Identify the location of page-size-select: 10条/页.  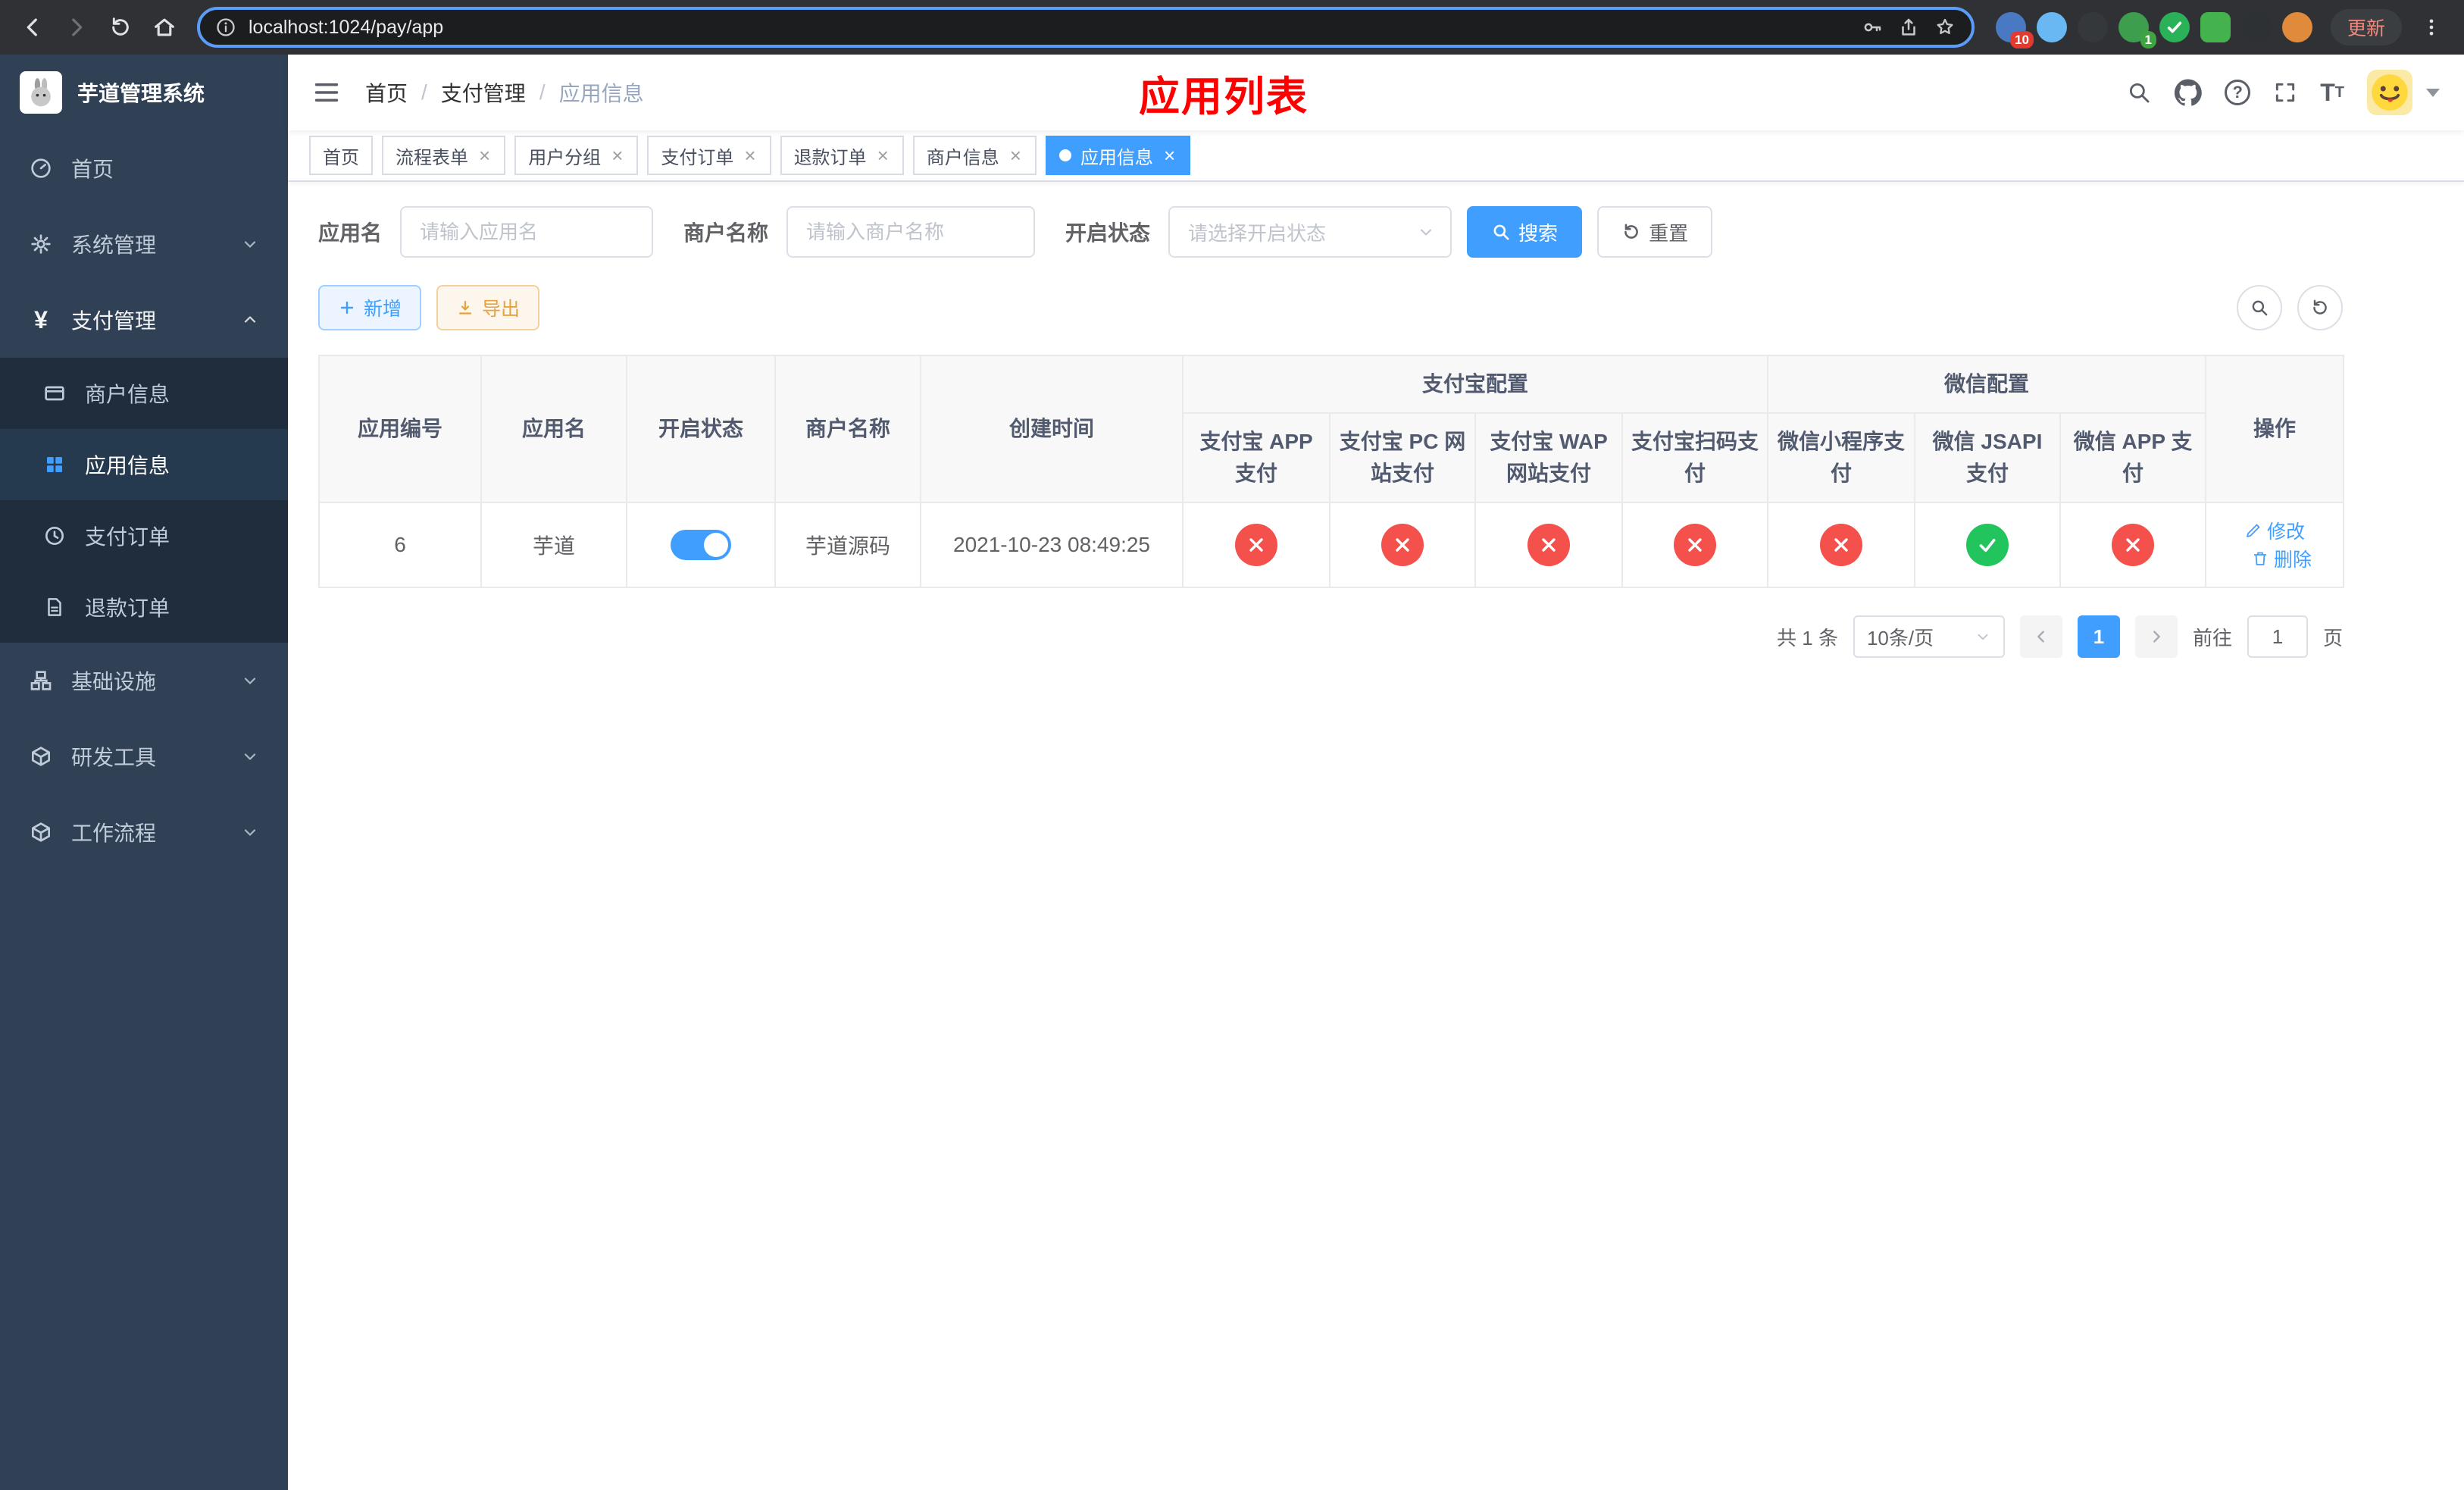
(1929, 636).